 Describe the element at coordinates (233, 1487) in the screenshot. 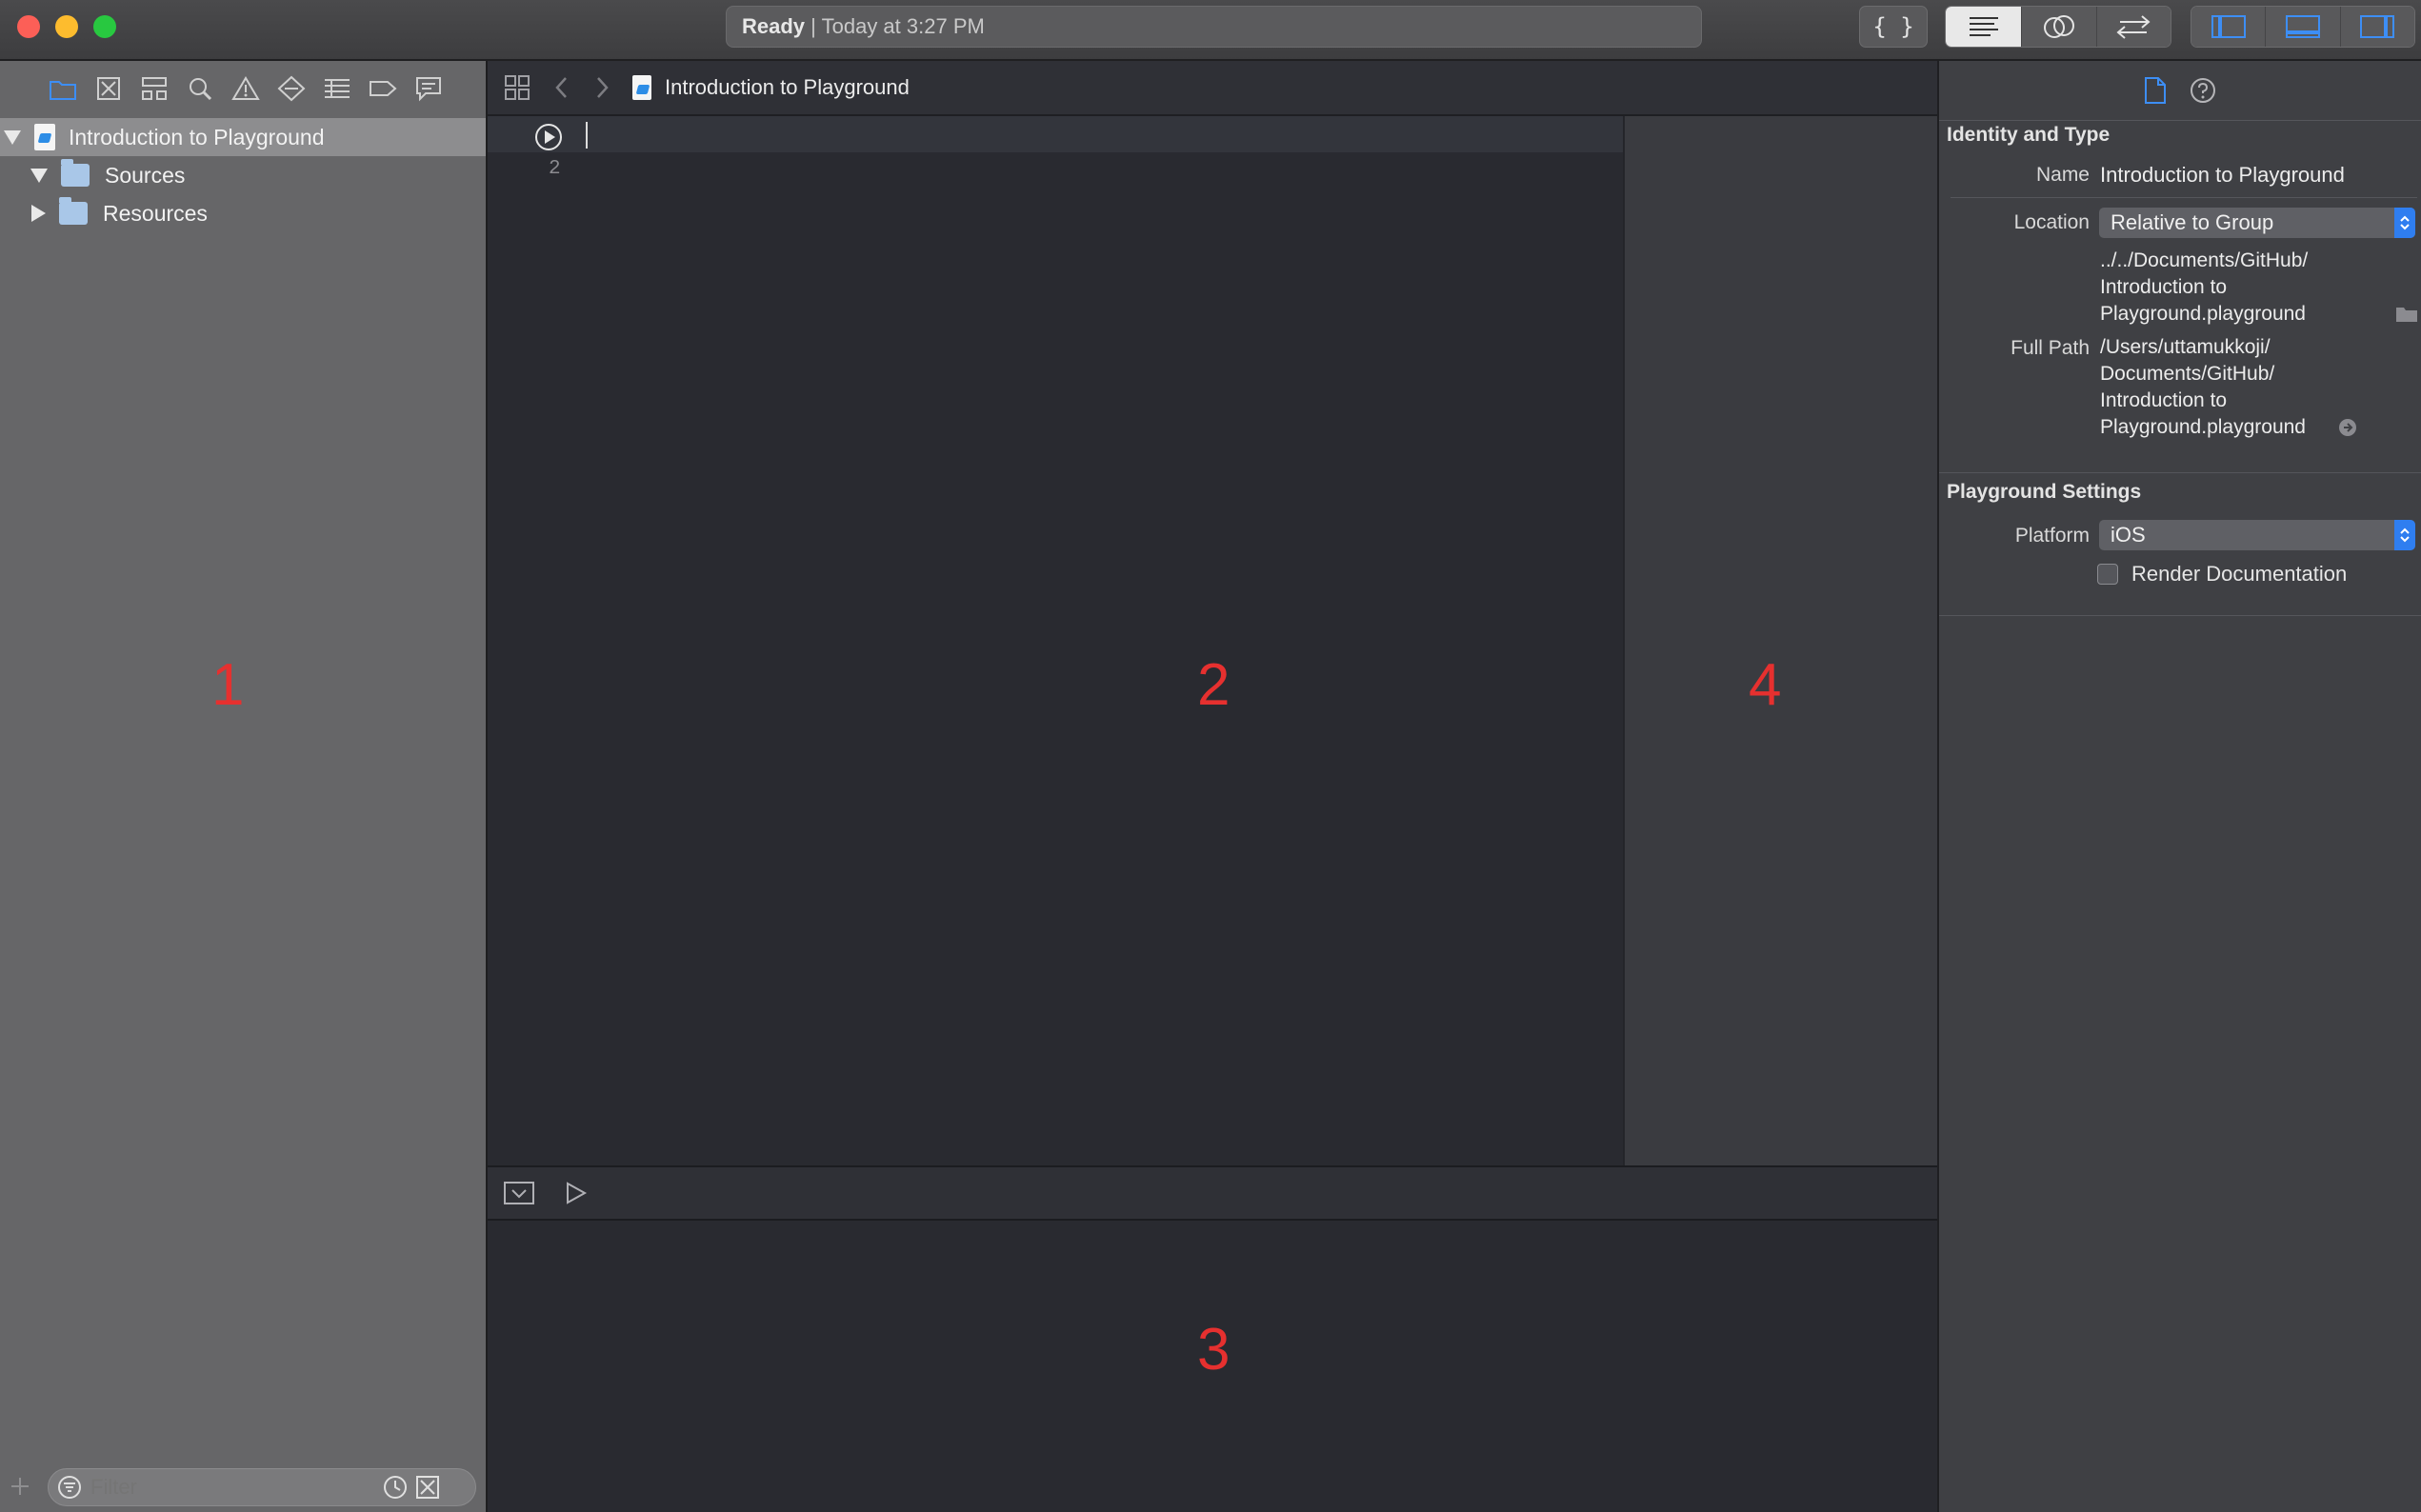

I see `filter-input` at that location.